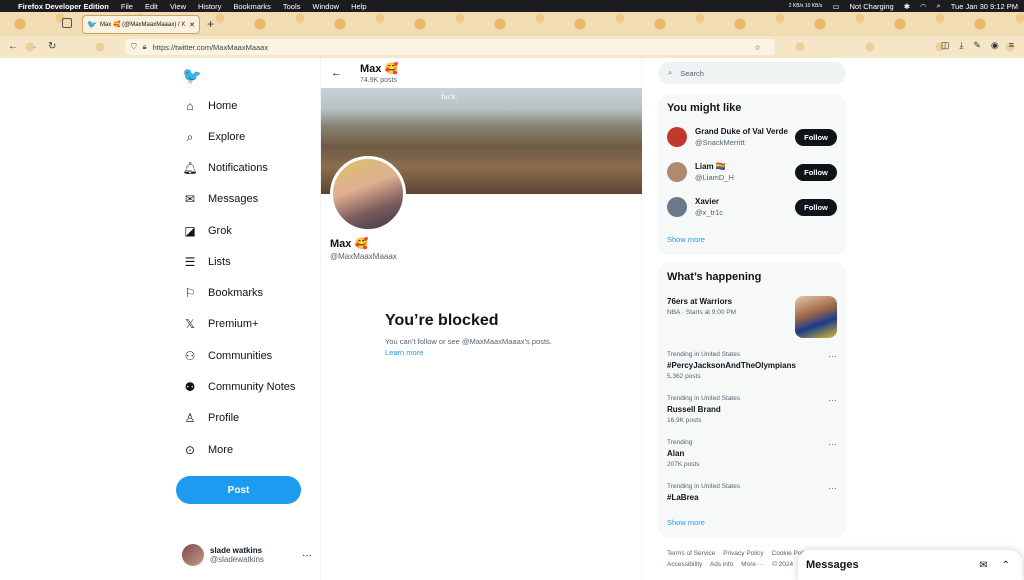  What do you see at coordinates (449, 96) in the screenshot?
I see `banner-text: fuck.` at bounding box center [449, 96].